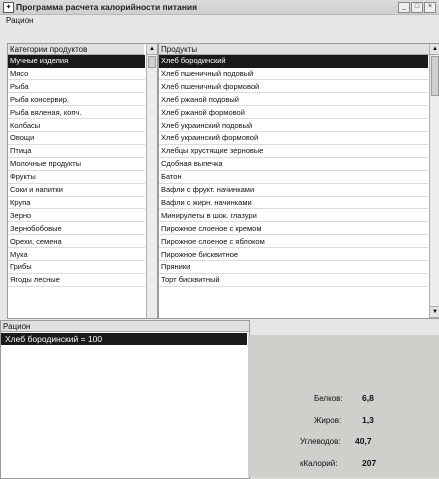  What do you see at coordinates (124, 339) in the screenshot?
I see `ration-item: Хлеб бородинский = 100` at bounding box center [124, 339].